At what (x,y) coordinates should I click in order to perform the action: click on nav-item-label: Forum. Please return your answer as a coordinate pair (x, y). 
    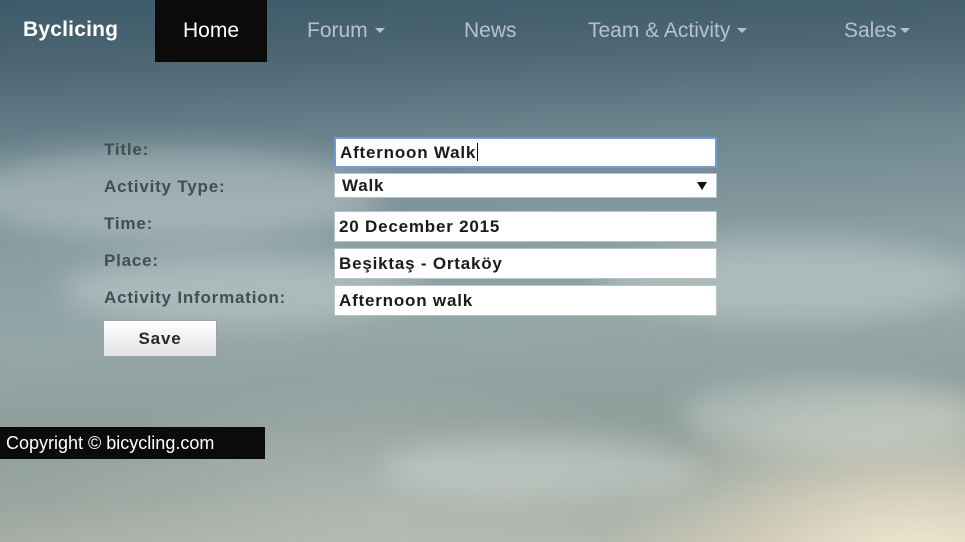
    Looking at the image, I should click on (337, 30).